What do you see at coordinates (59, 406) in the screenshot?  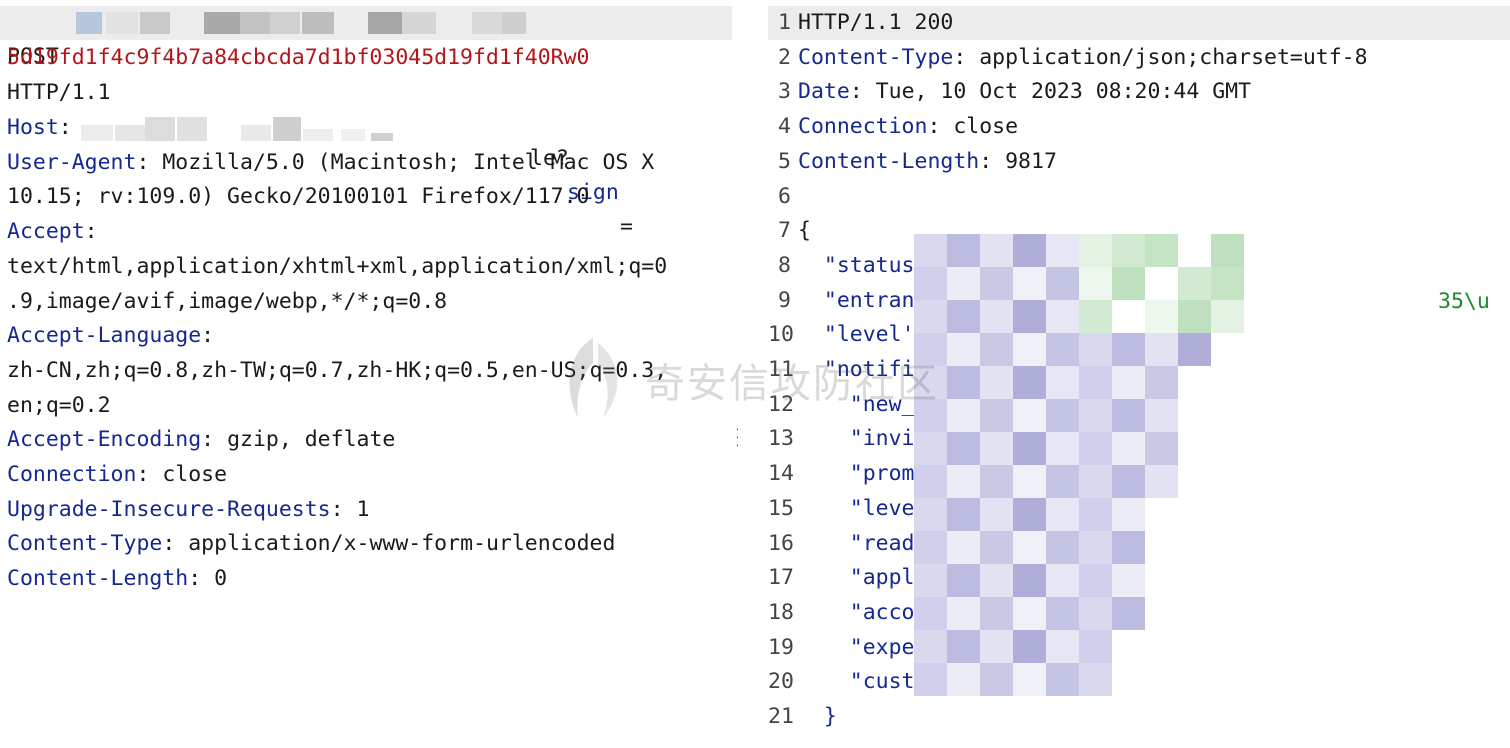 I see `request-header-line: en;q=0.2` at bounding box center [59, 406].